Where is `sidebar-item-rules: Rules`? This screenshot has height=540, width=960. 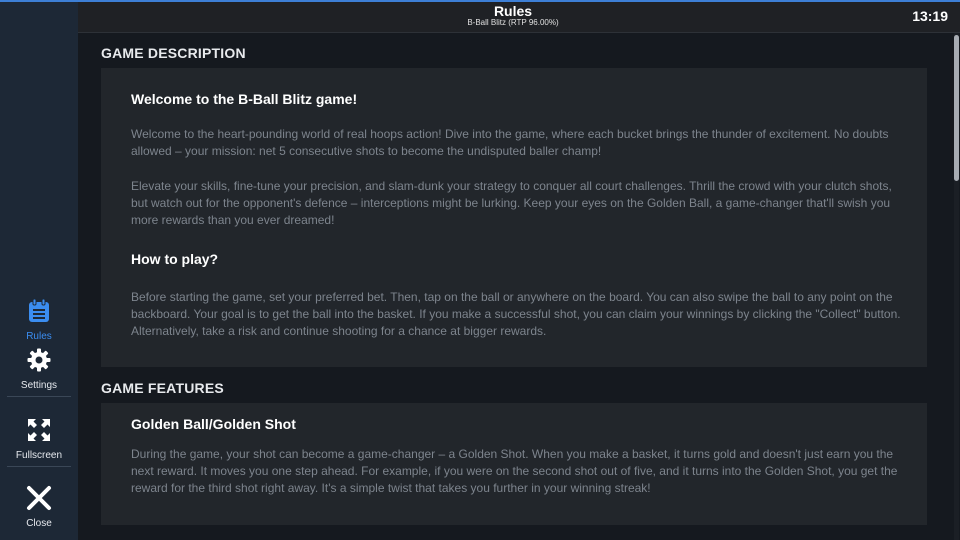 sidebar-item-rules: Rules is located at coordinates (39, 320).